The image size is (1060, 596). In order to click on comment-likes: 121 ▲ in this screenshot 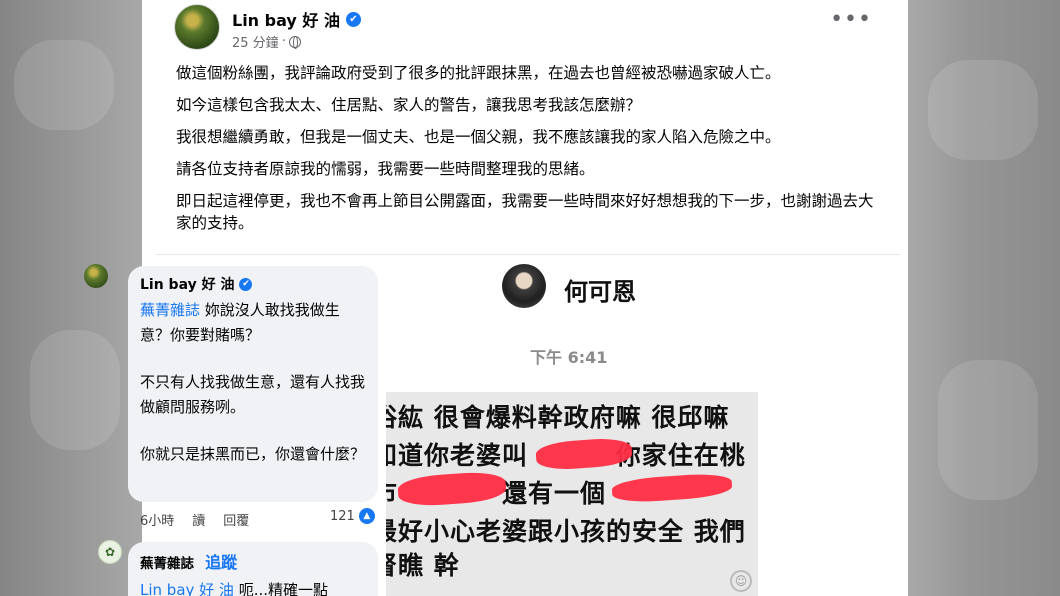, I will do `click(352, 516)`.